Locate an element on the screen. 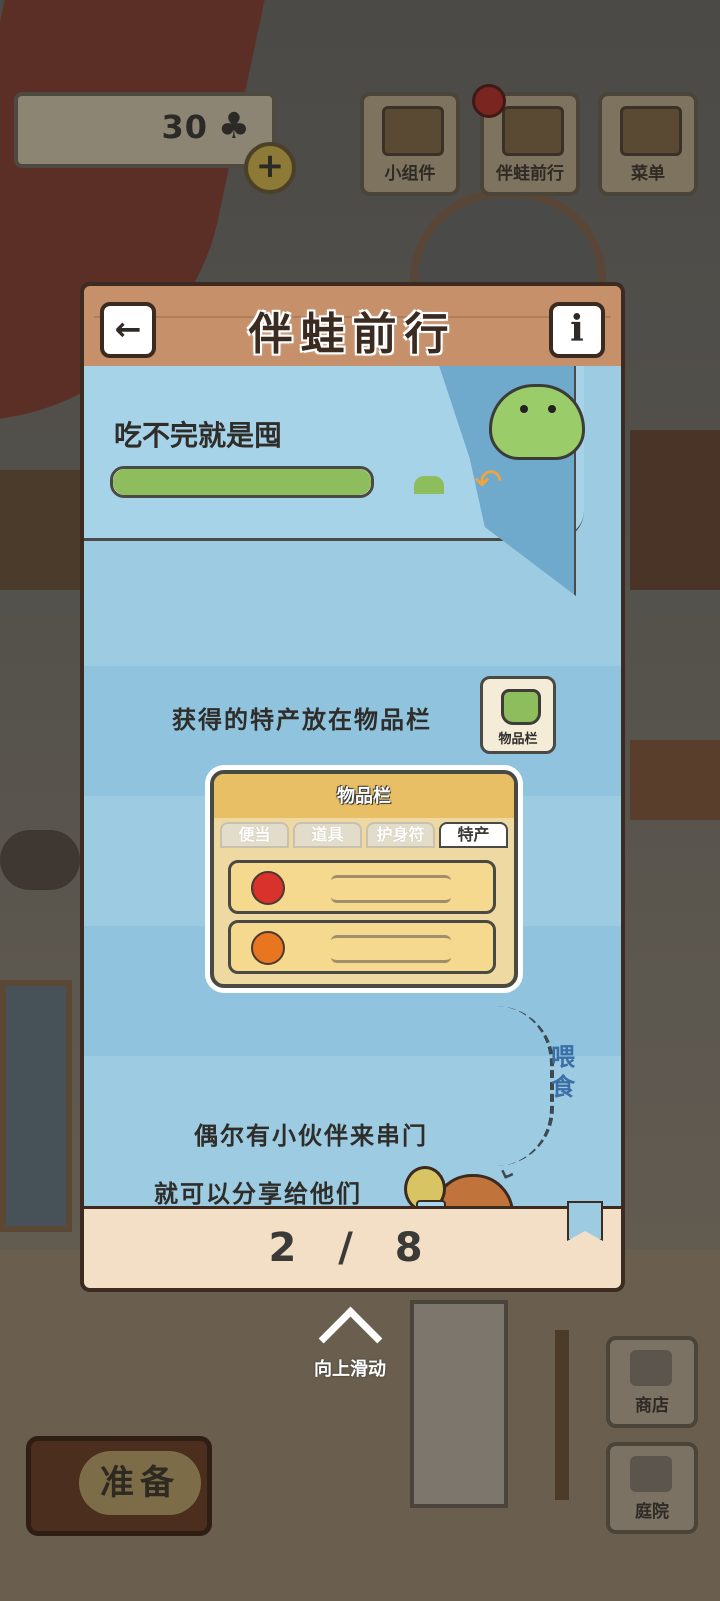  add-clover-button: + is located at coordinates (270, 168).